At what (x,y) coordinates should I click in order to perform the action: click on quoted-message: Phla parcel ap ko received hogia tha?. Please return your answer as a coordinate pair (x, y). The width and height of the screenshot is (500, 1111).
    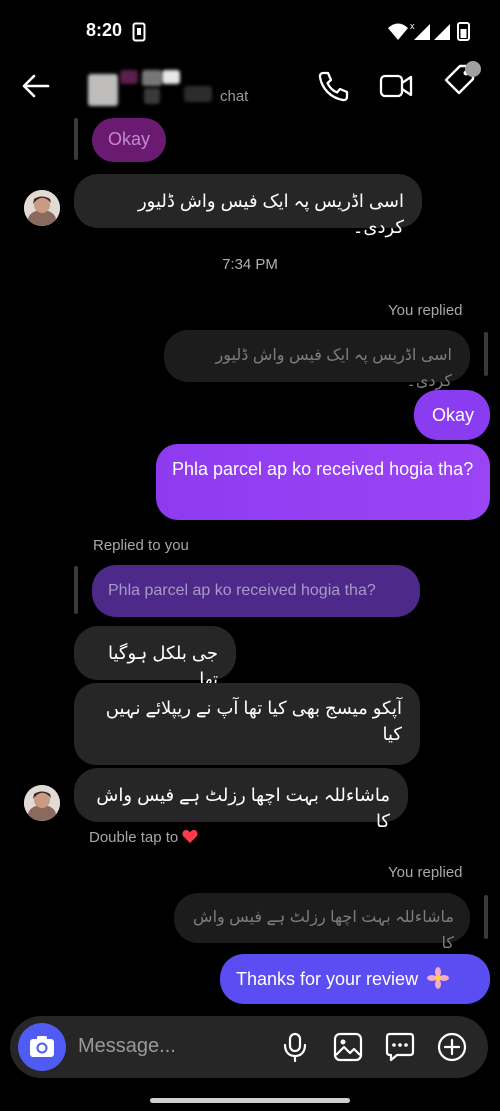
    Looking at the image, I should click on (256, 591).